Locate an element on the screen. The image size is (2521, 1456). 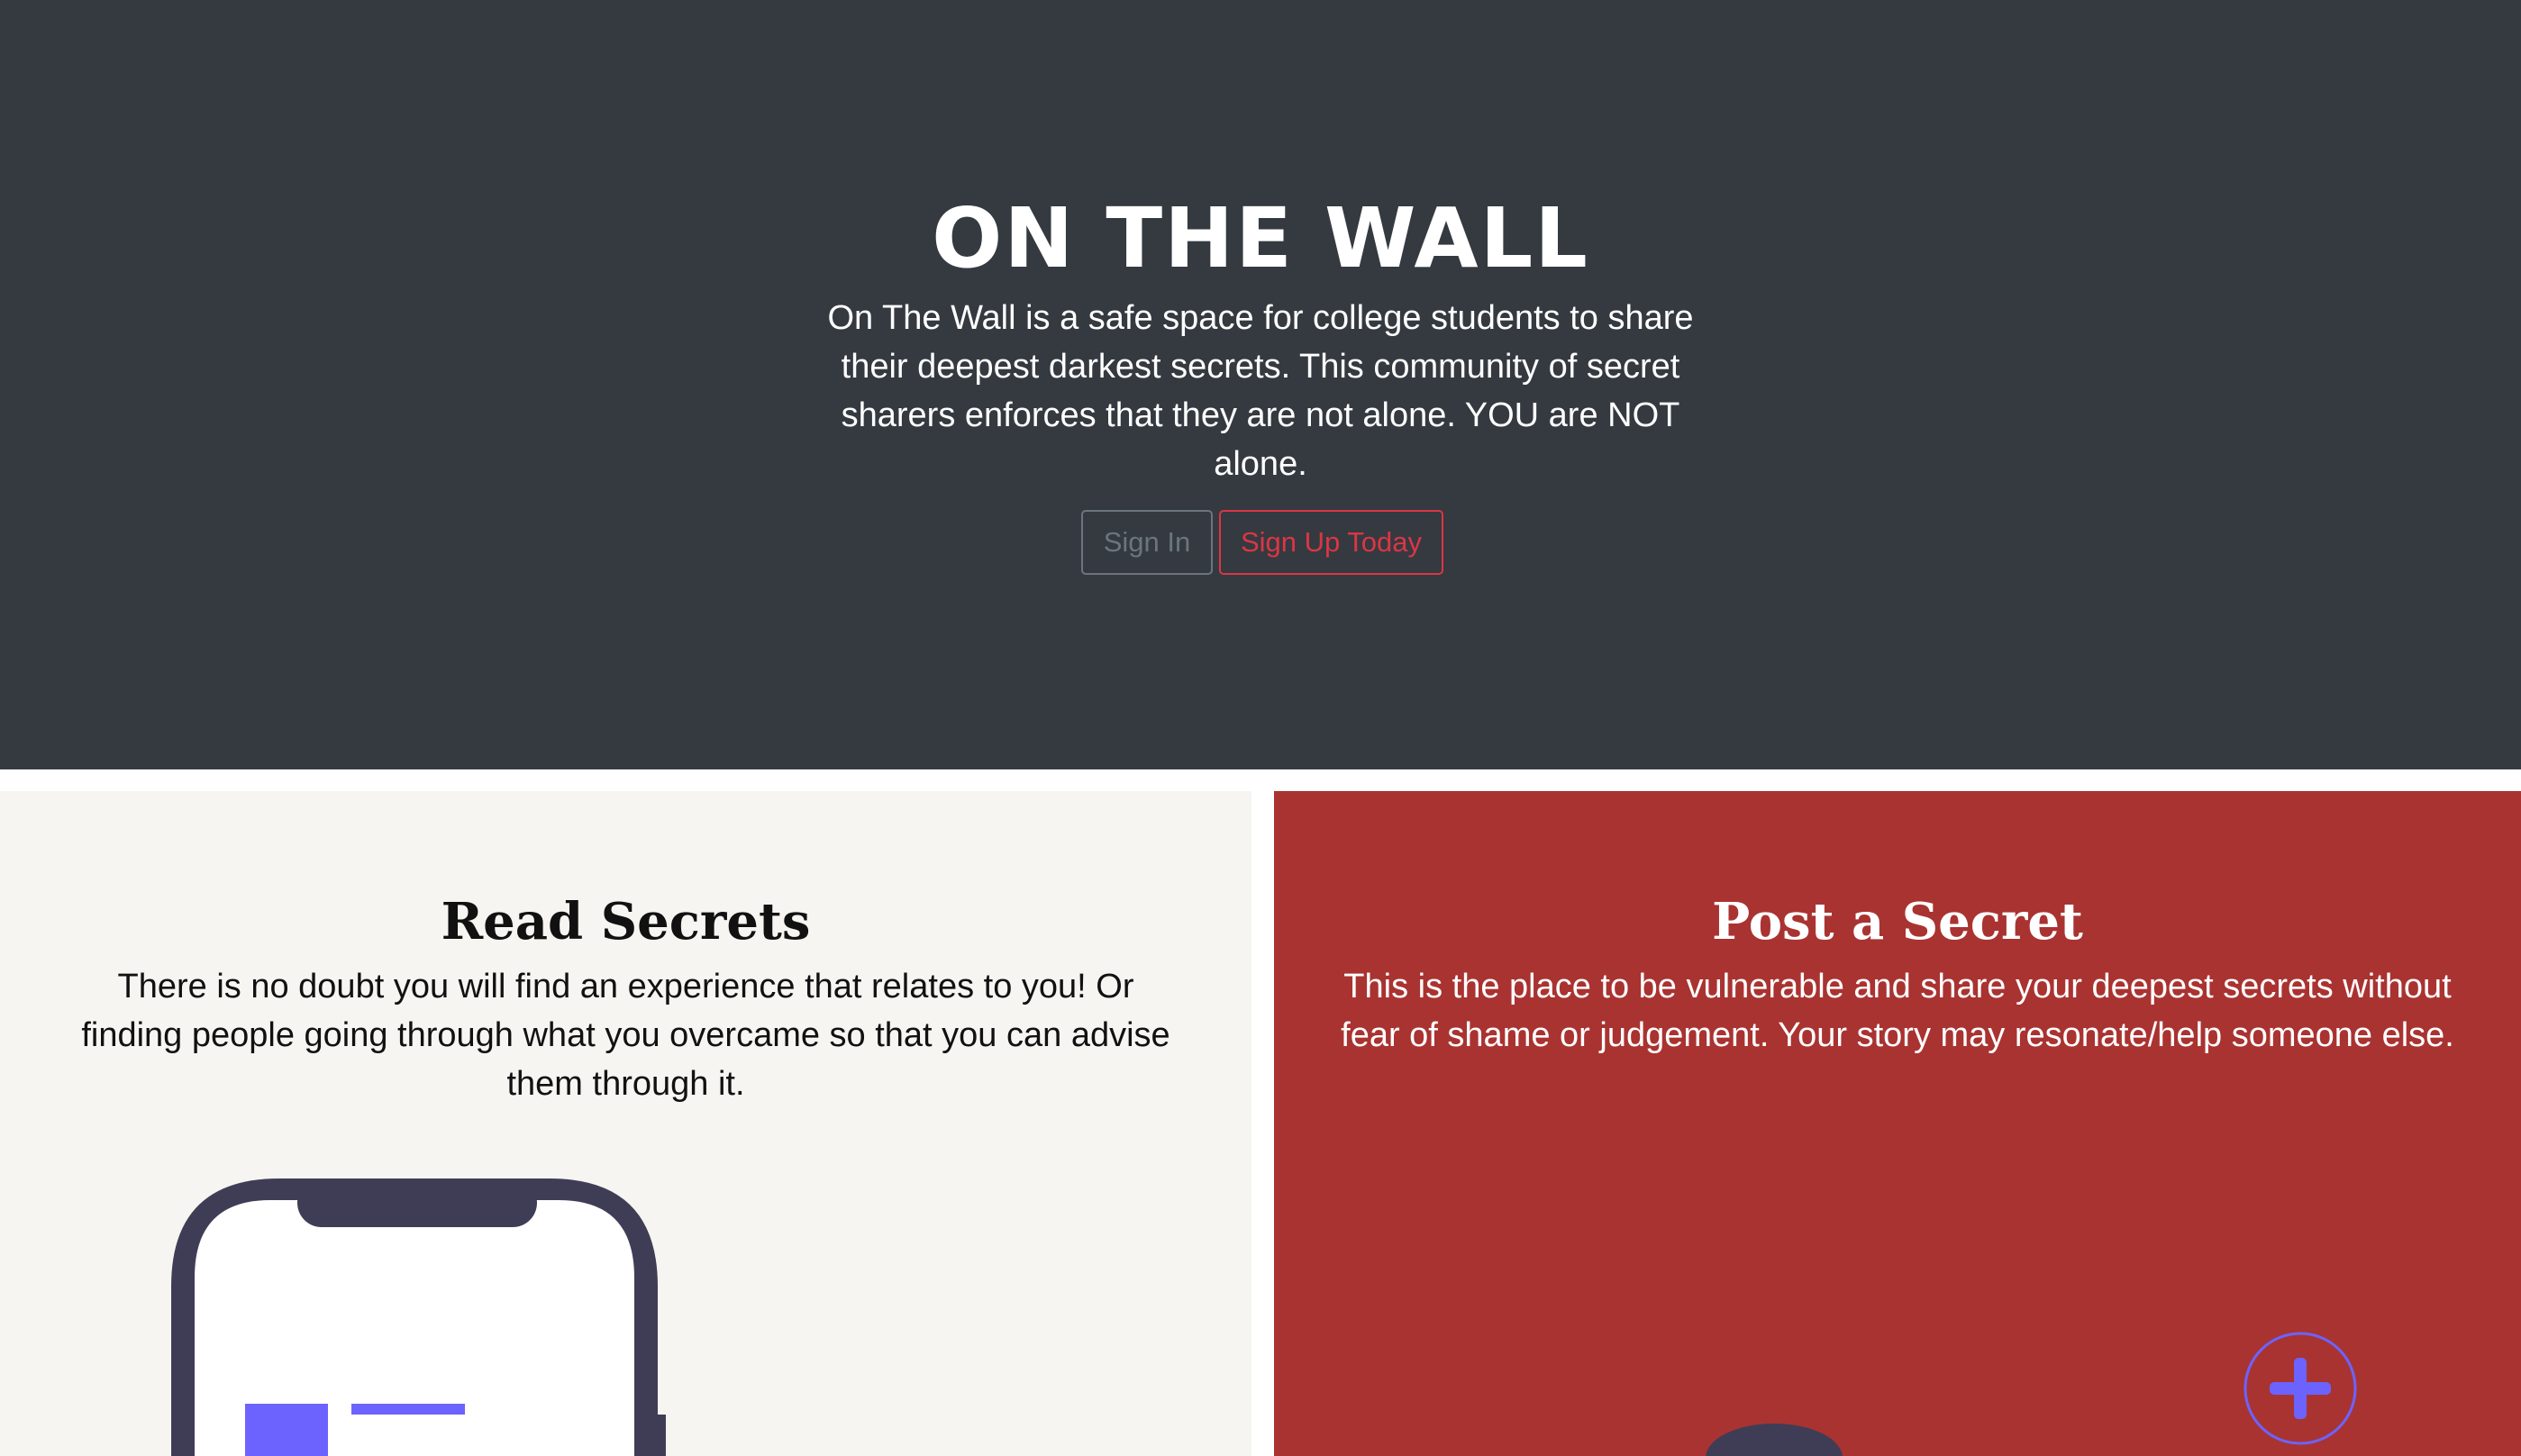
plus-circle-icon is located at coordinates (2300, 1389).